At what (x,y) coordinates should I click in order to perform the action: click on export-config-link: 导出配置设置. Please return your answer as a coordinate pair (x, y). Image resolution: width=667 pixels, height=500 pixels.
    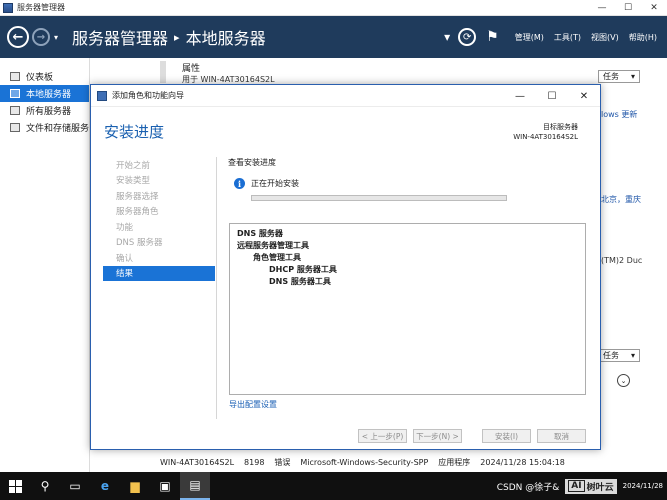
    Looking at the image, I should click on (253, 404).